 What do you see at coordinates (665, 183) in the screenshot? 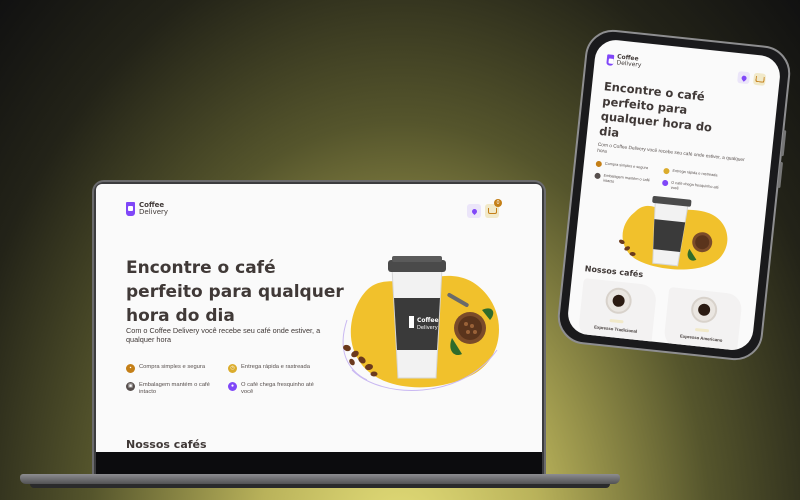
I see `coffee-icon` at bounding box center [665, 183].